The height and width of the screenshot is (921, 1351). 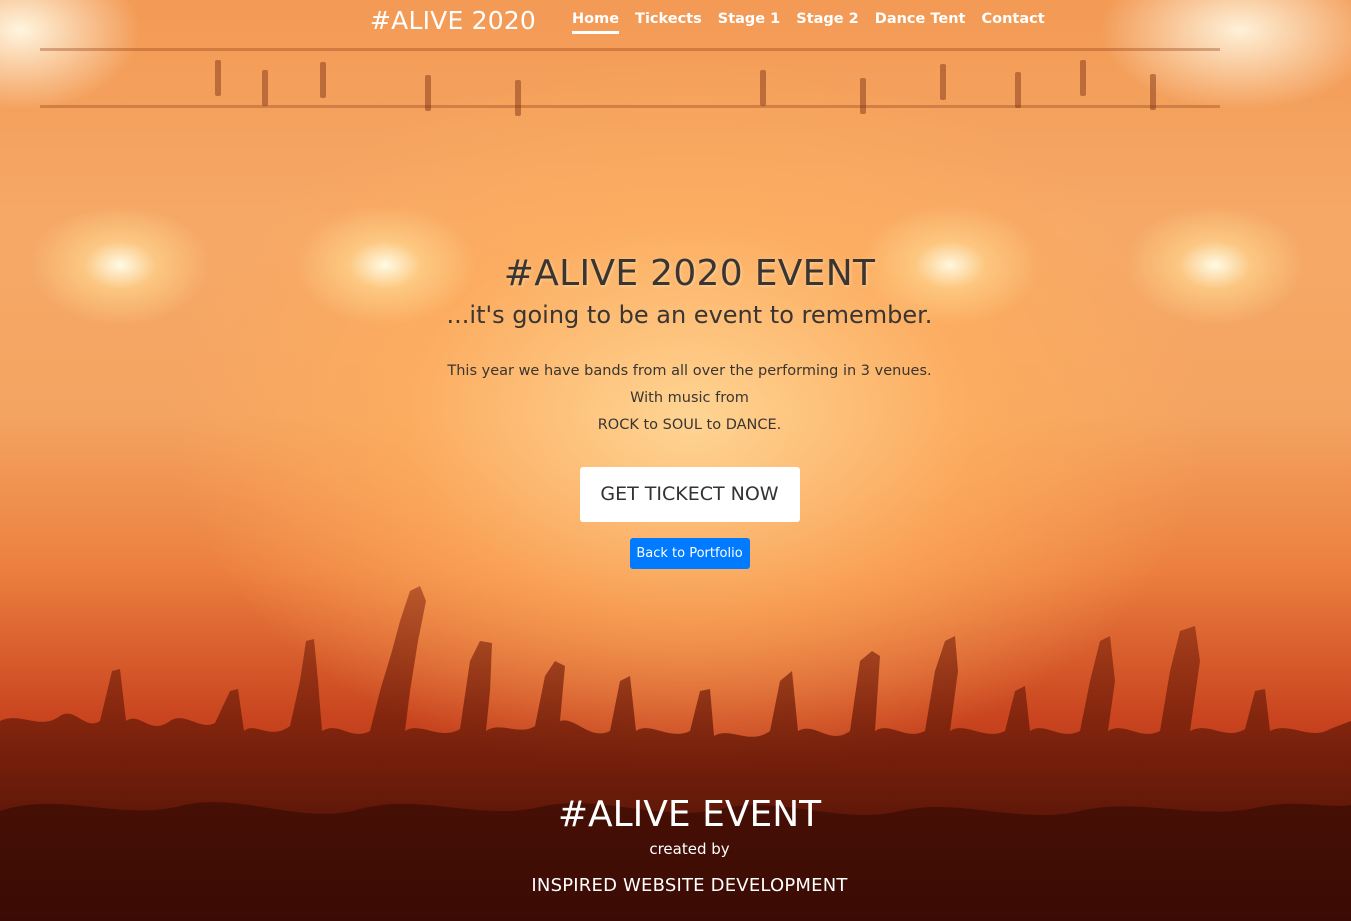 I want to click on nav-link-tickets: Tickects, so click(x=668, y=22).